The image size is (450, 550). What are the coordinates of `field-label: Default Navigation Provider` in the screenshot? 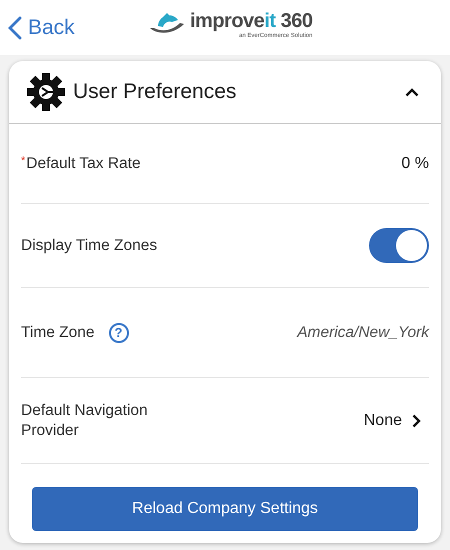 It's located at (85, 420).